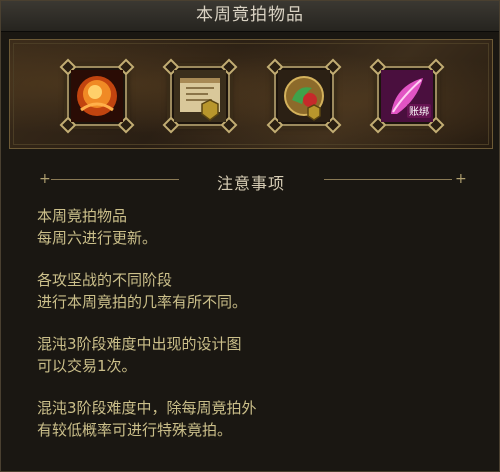 This screenshot has height=472, width=500. What do you see at coordinates (250, 183) in the screenshot?
I see `notes-section-title: 注意事项` at bounding box center [250, 183].